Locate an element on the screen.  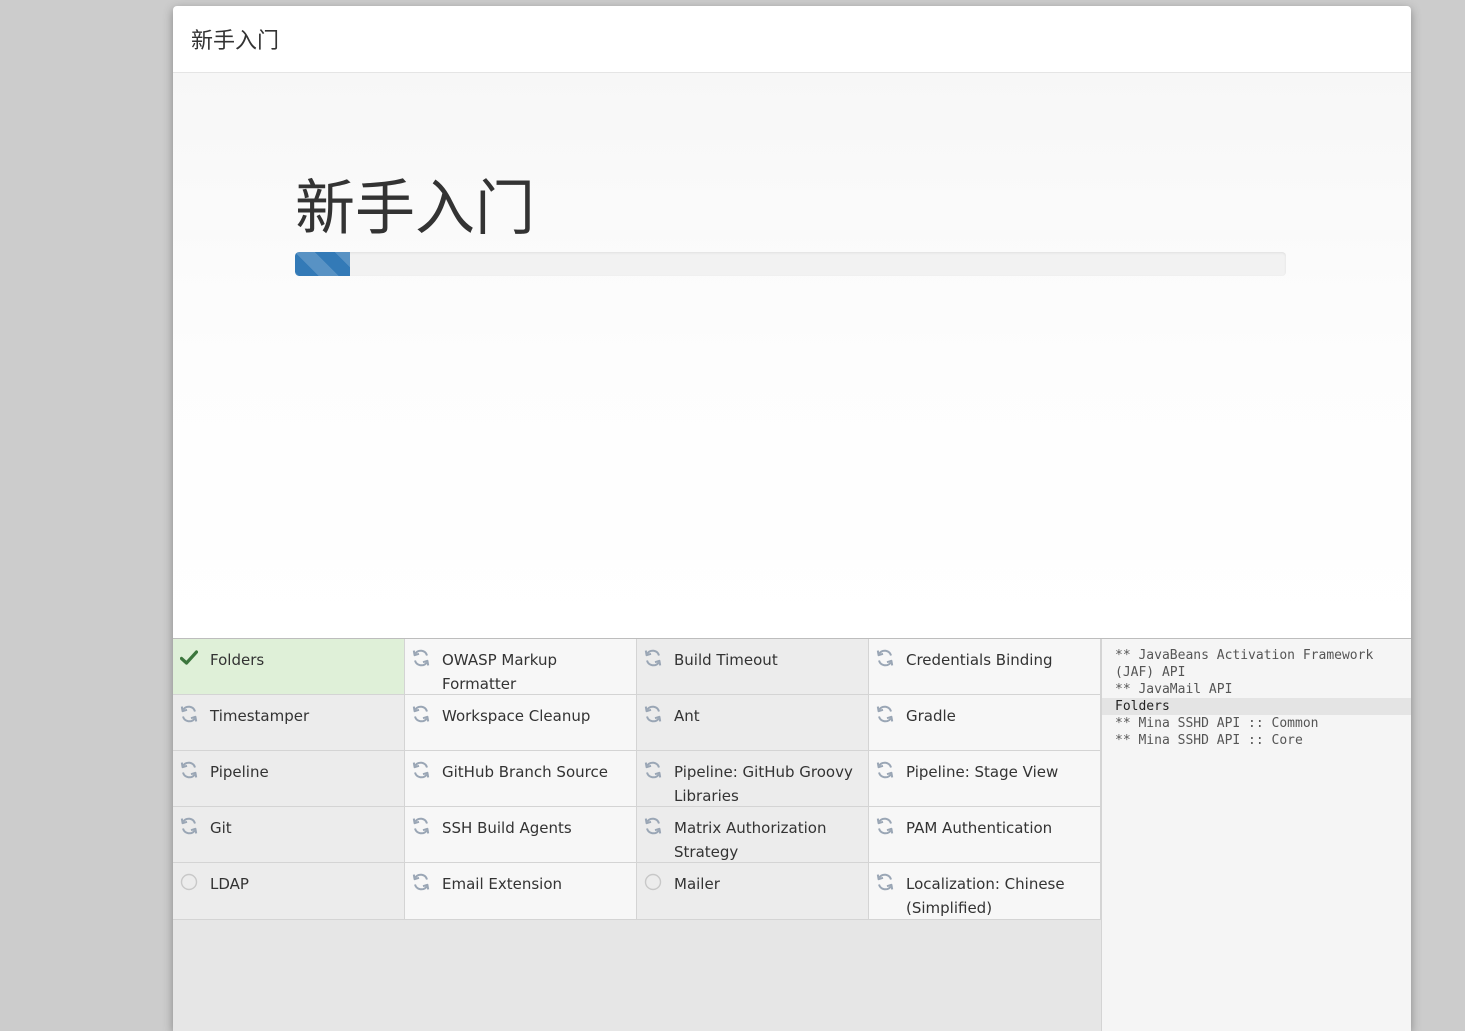
plugin-name: Gradle is located at coordinates (931, 716).